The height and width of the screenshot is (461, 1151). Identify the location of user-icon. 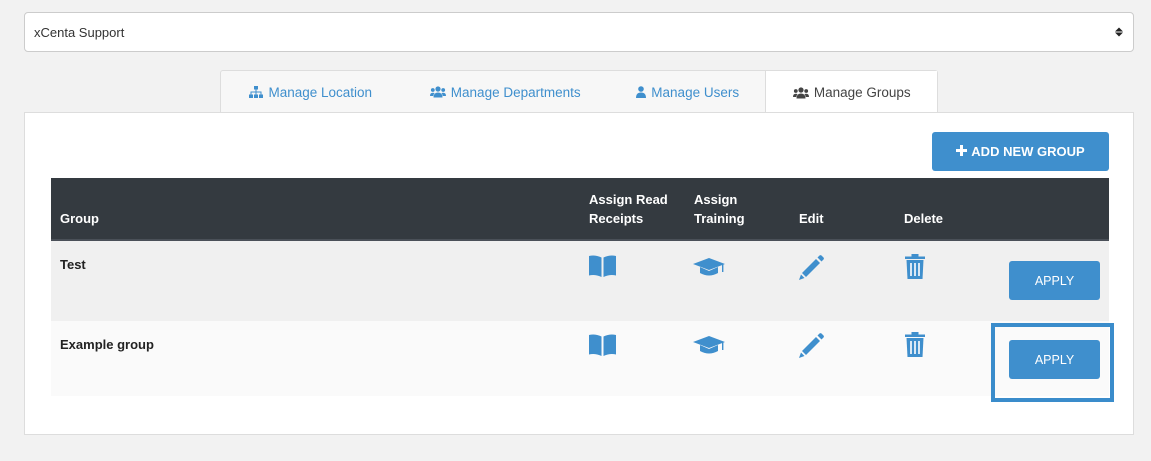
(641, 92).